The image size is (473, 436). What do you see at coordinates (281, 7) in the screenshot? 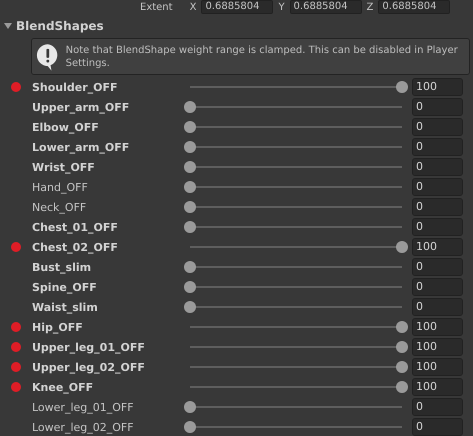
I see `axis-label: Y` at bounding box center [281, 7].